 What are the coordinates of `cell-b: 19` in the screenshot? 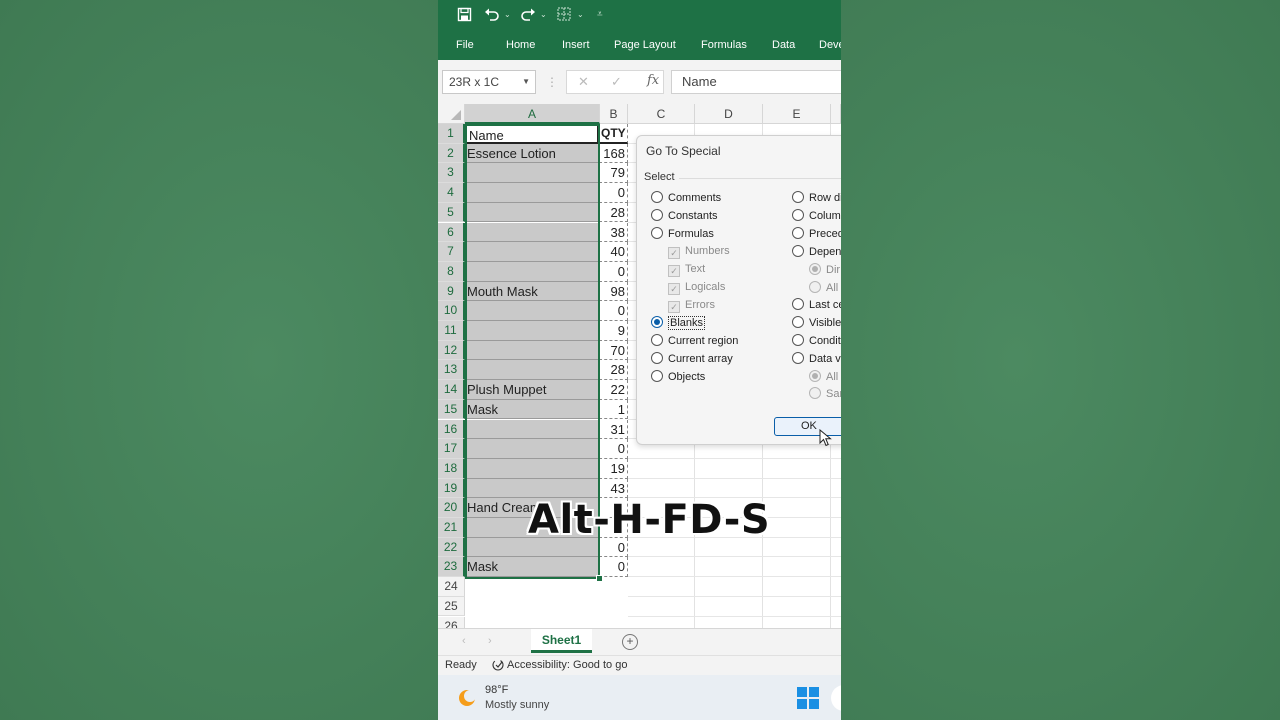 It's located at (613, 468).